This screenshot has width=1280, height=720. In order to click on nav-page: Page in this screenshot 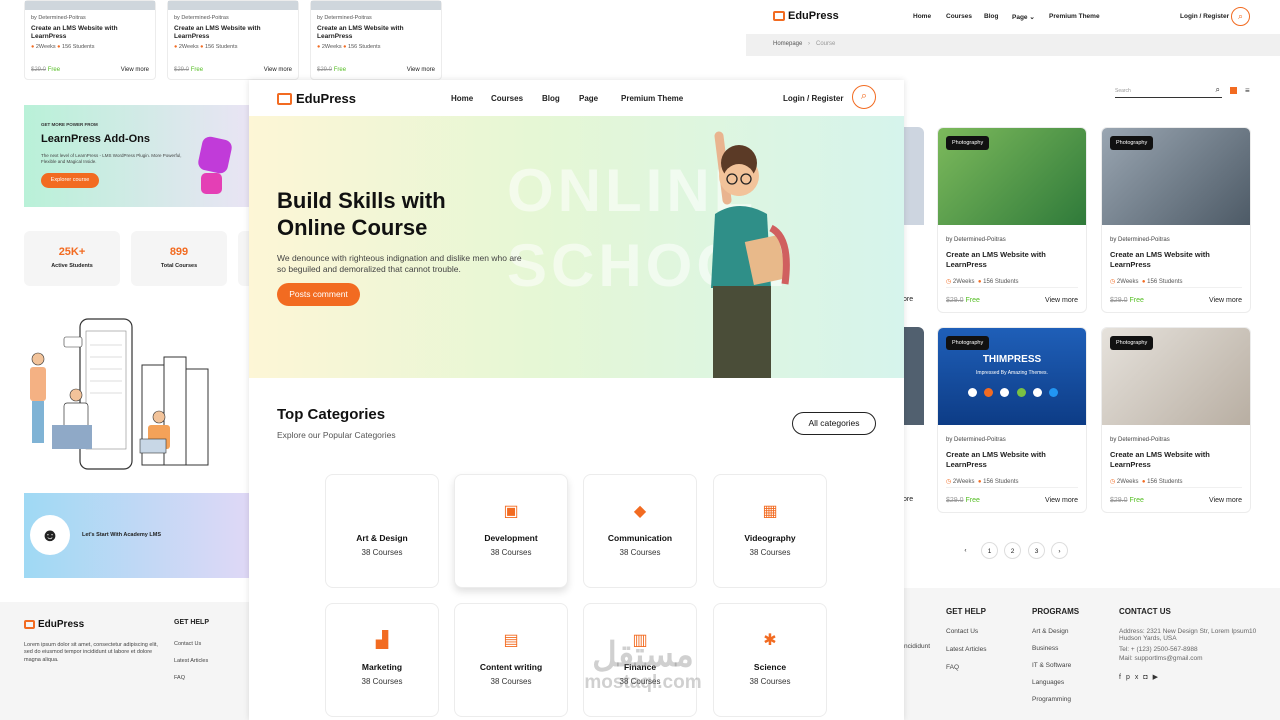, I will do `click(588, 98)`.